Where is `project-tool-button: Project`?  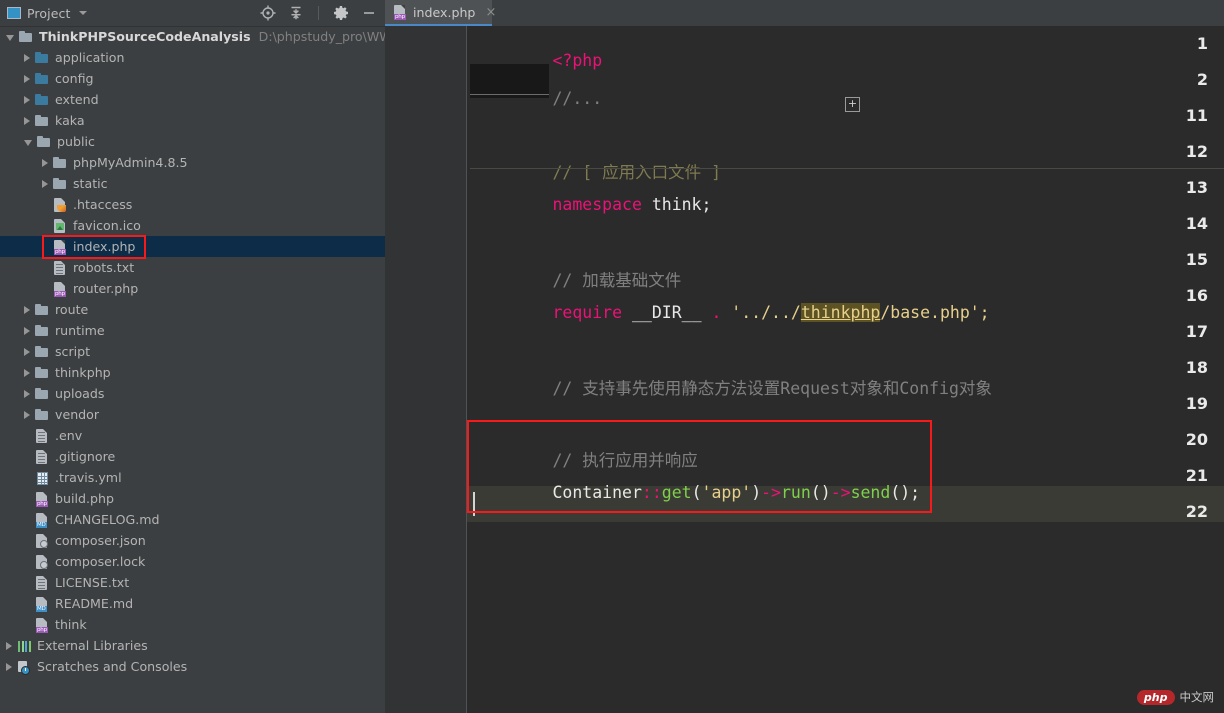
project-tool-button: Project is located at coordinates (44, 13).